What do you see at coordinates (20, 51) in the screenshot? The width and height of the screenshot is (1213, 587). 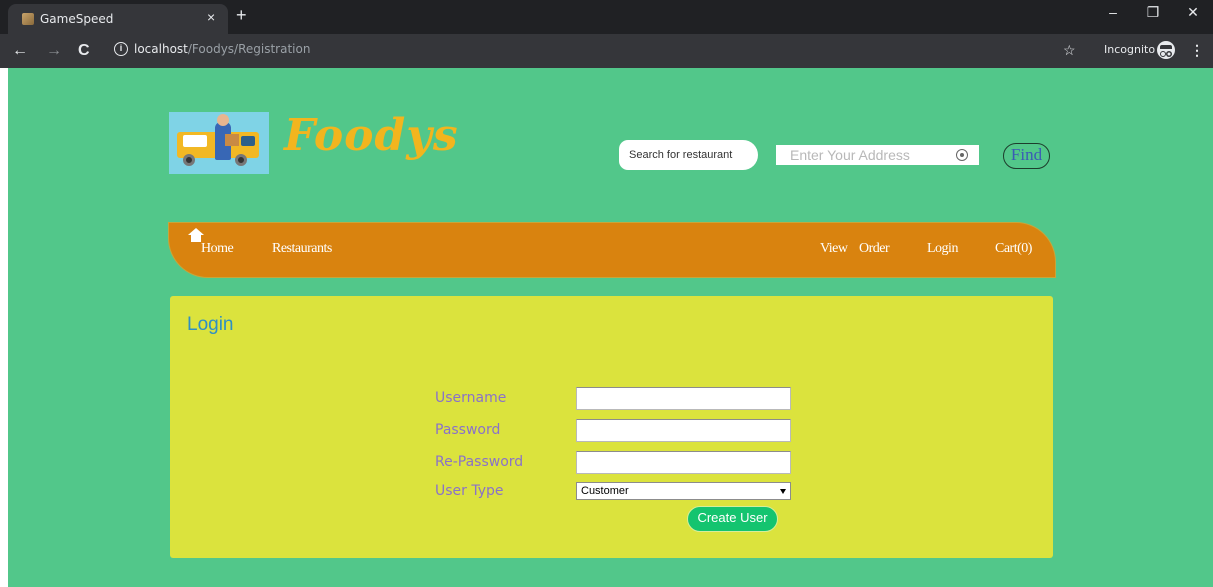 I see `back-arrow-icon: ←` at bounding box center [20, 51].